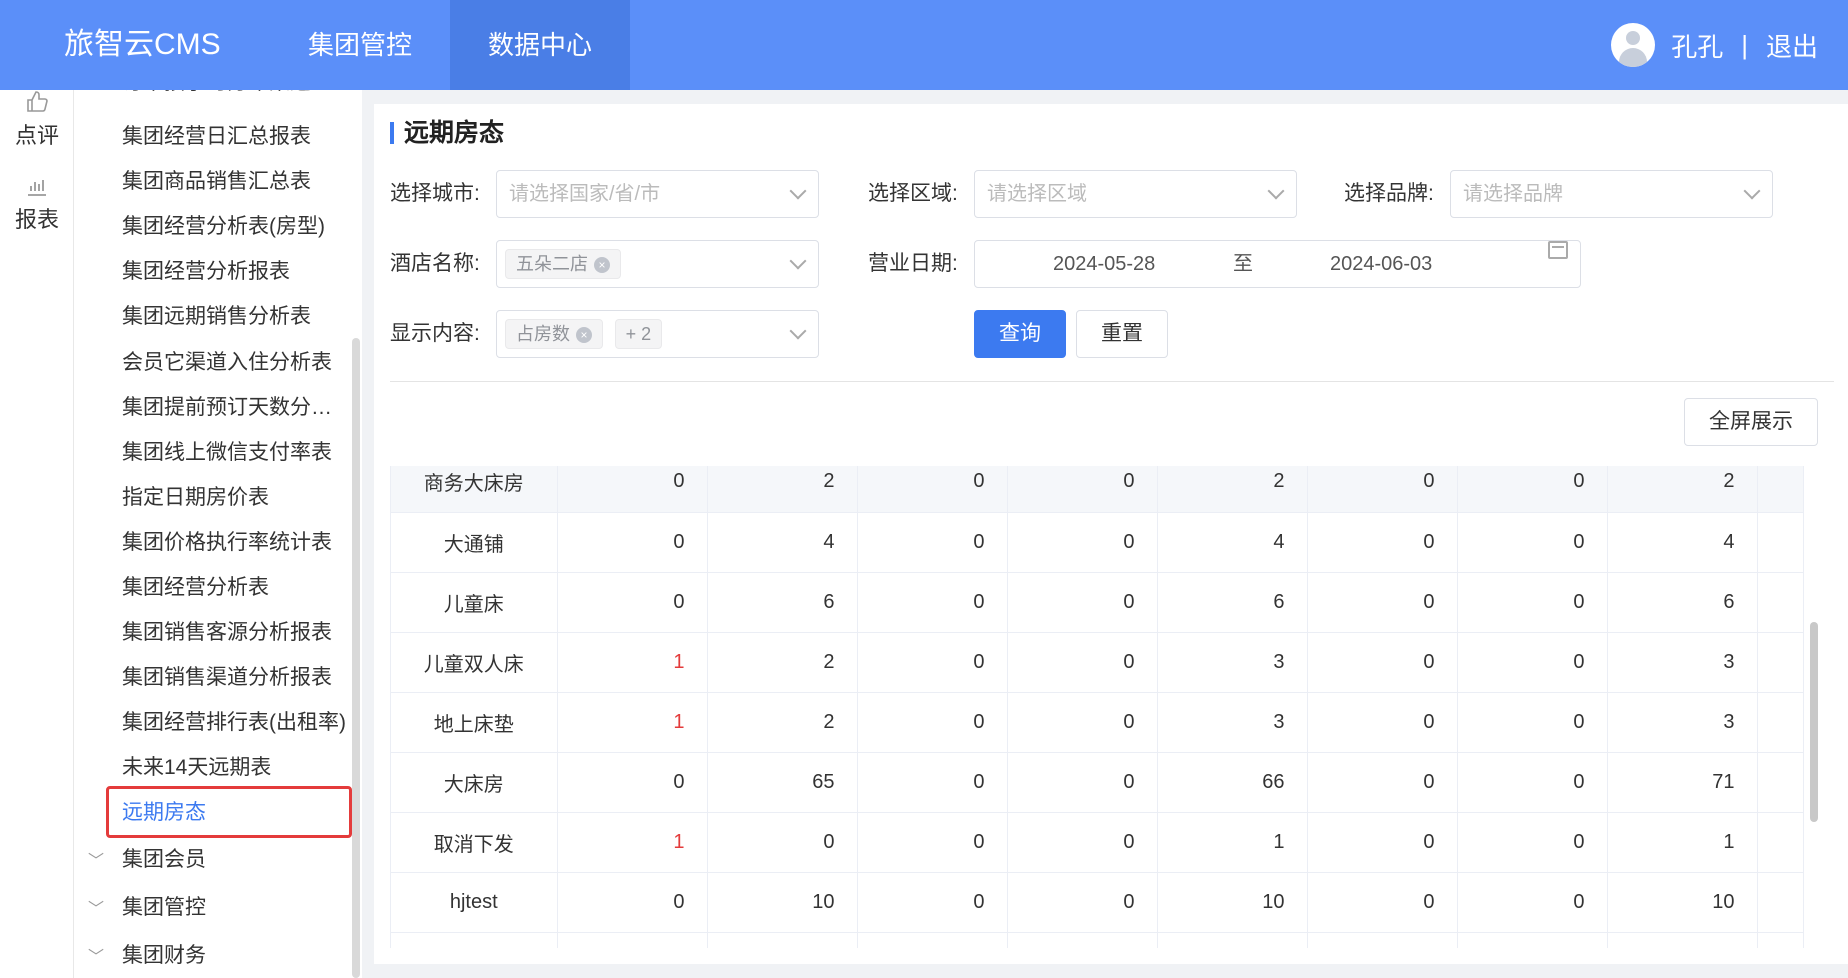  Describe the element at coordinates (1751, 422) in the screenshot. I see `fullscreen-button: 全屏展示` at that location.